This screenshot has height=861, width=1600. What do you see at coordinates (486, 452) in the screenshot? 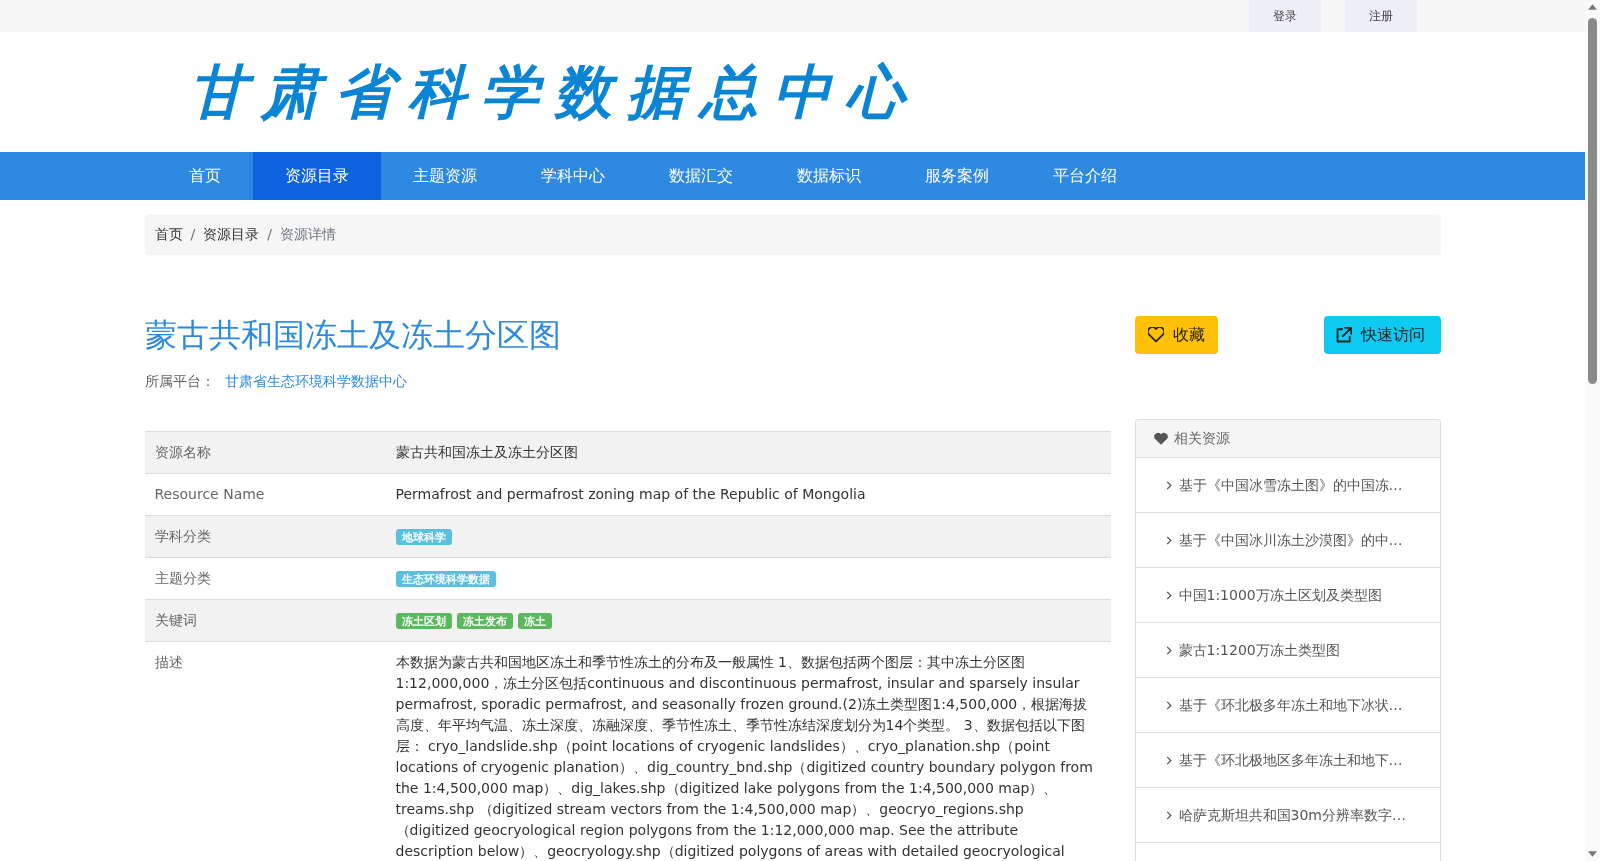
I see `field-value: 蒙古共和国冻土及冻土分区图` at bounding box center [486, 452].